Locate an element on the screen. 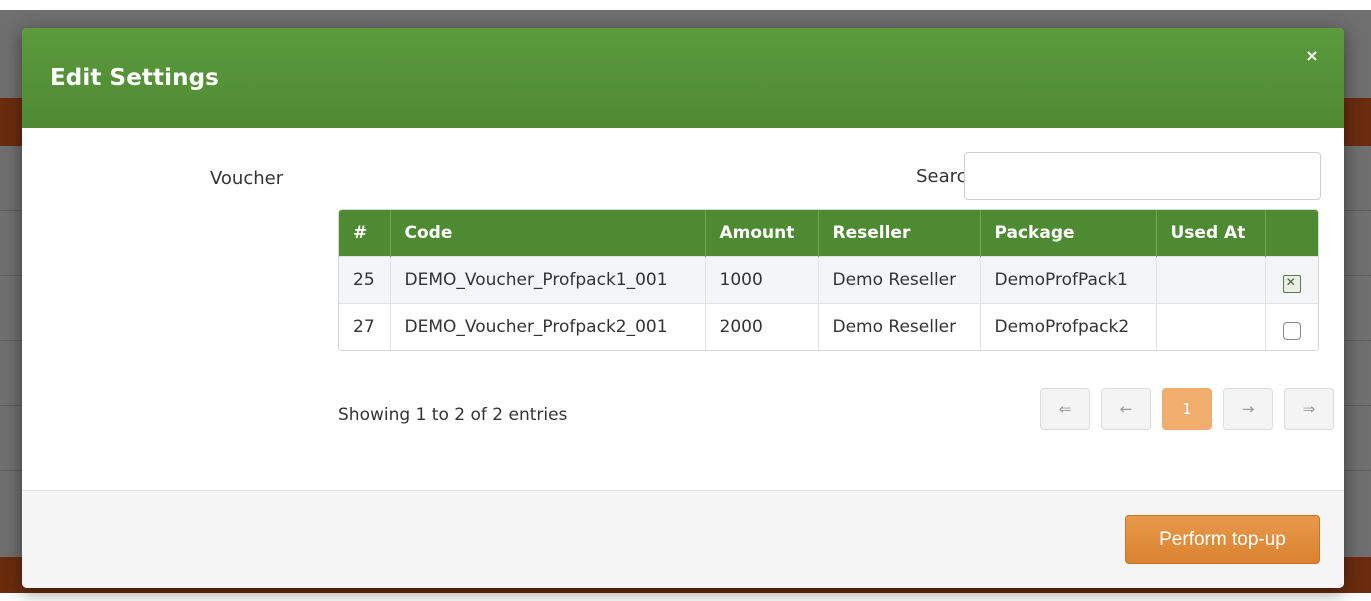 Image resolution: width=1371 pixels, height=601 pixels. table-info-text: Showing 1 to 2 of 2 entries is located at coordinates (453, 415).